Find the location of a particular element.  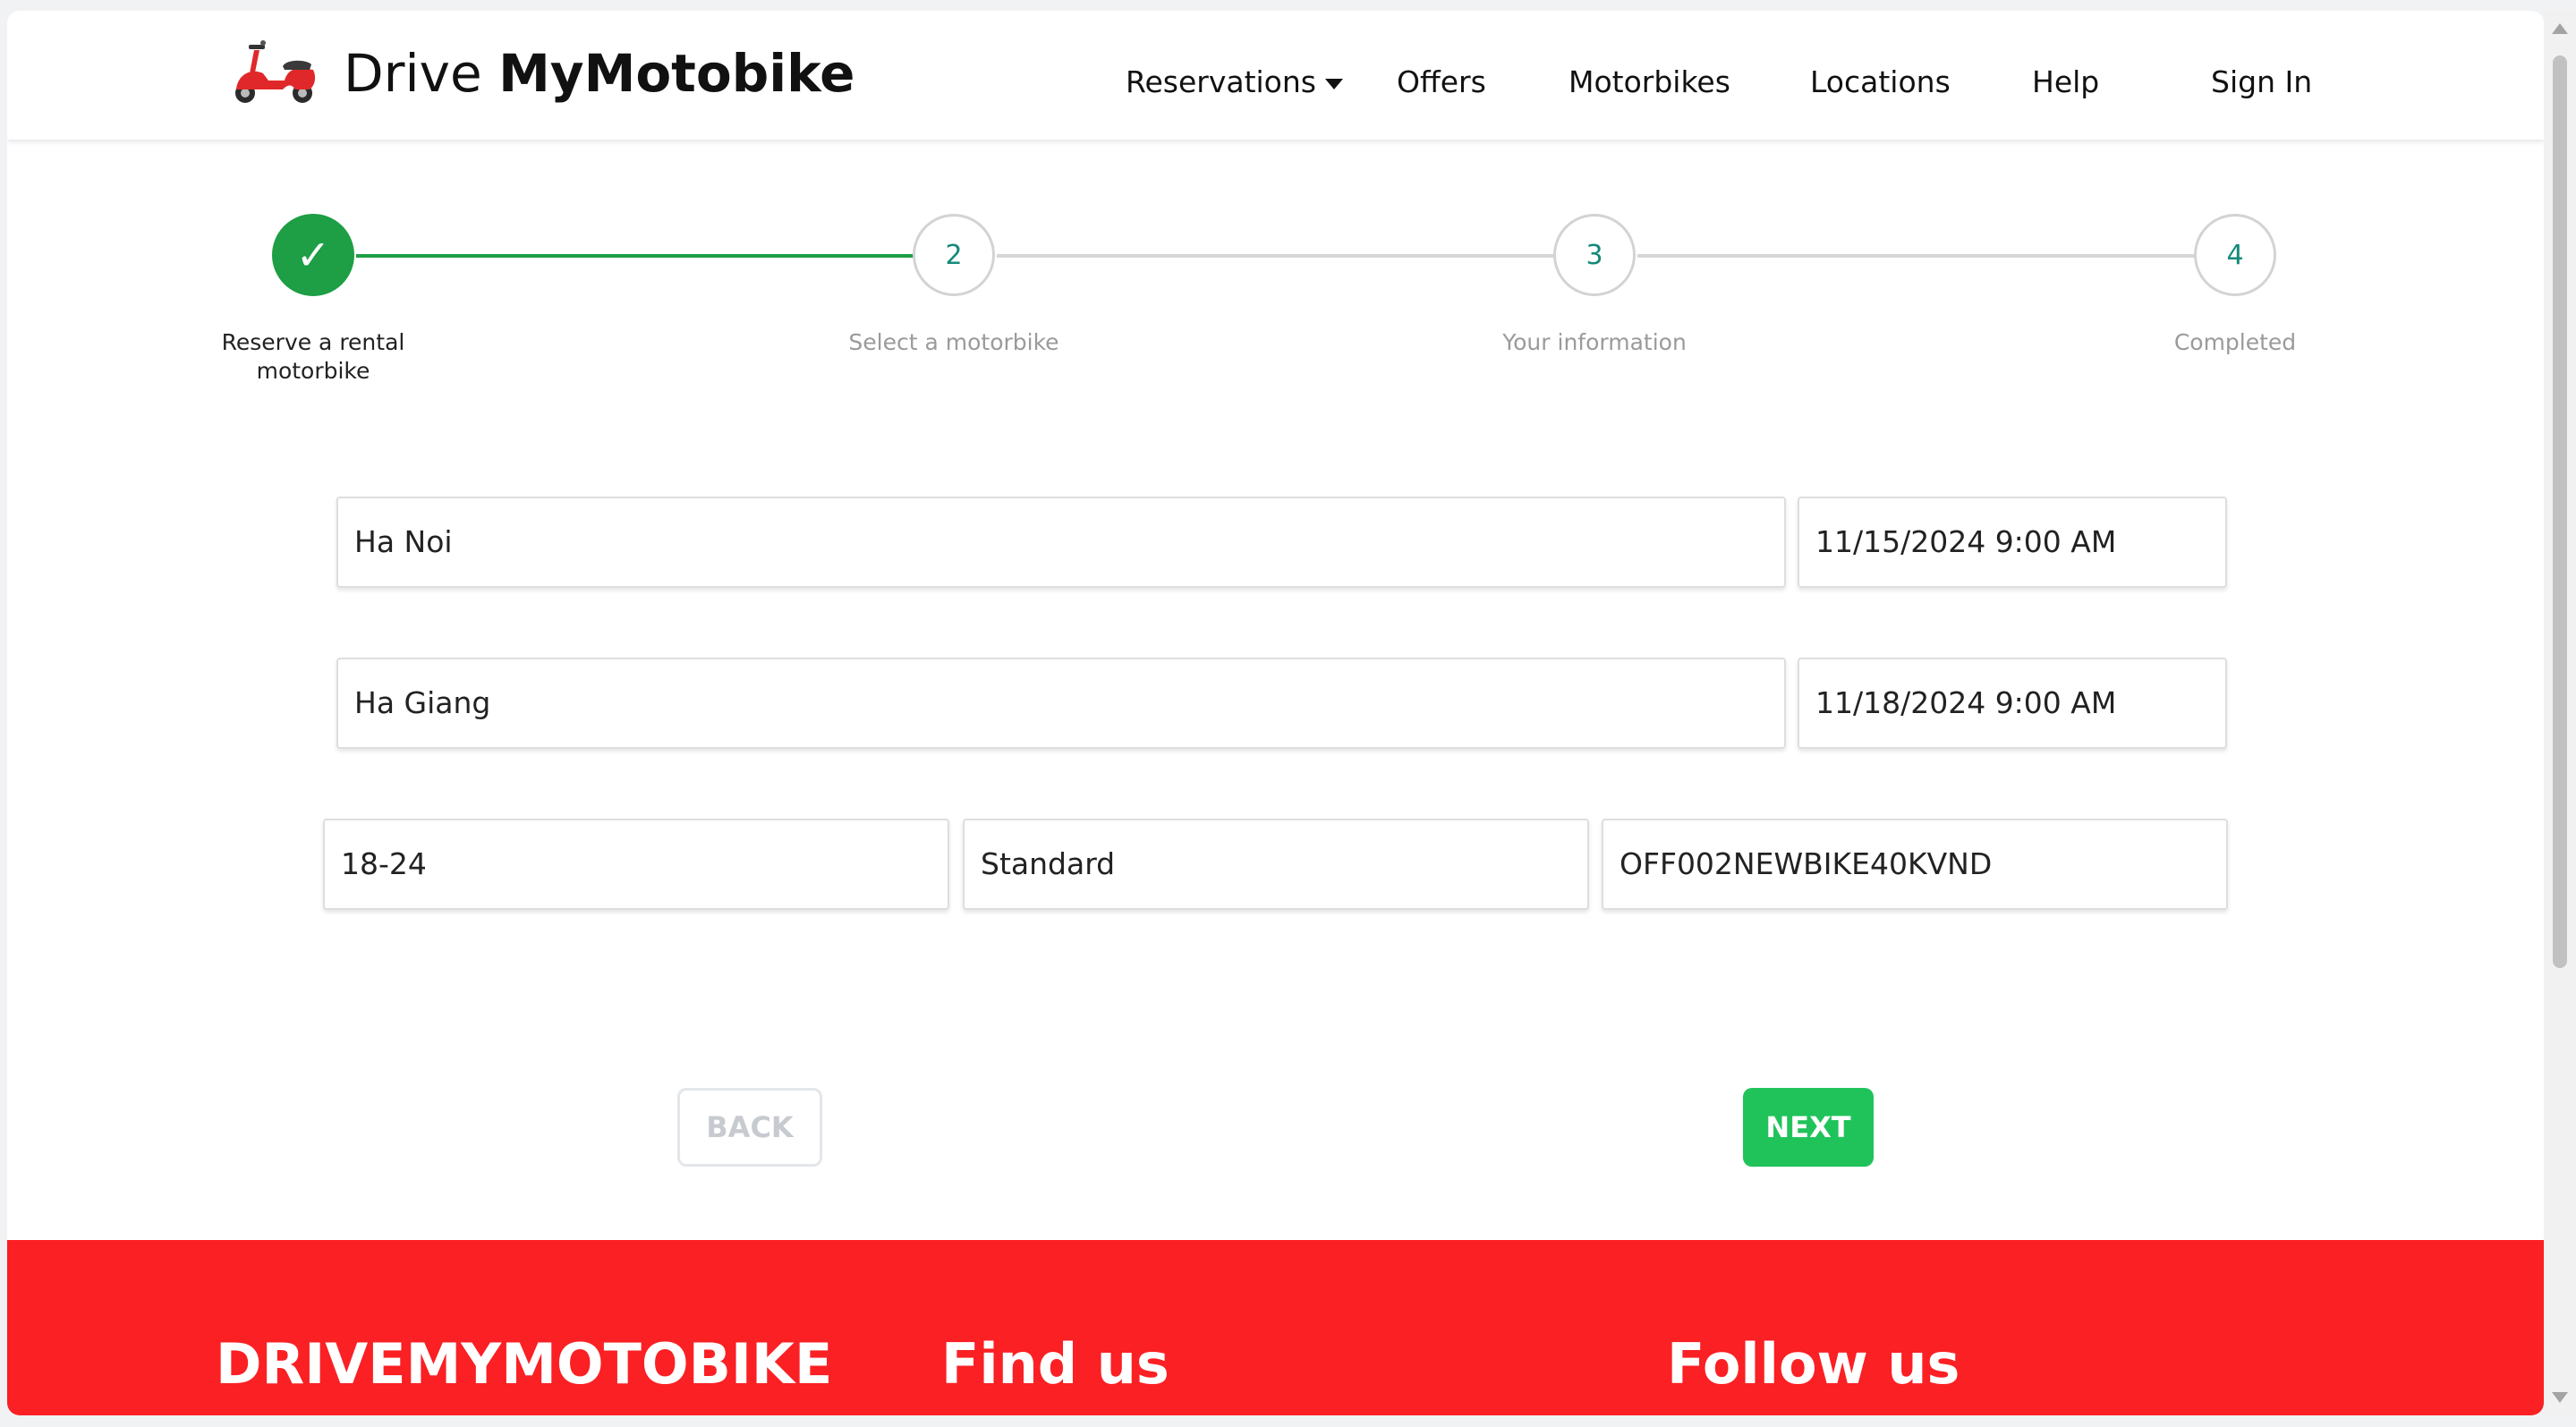

page-scrollbar is located at coordinates (2560, 713).